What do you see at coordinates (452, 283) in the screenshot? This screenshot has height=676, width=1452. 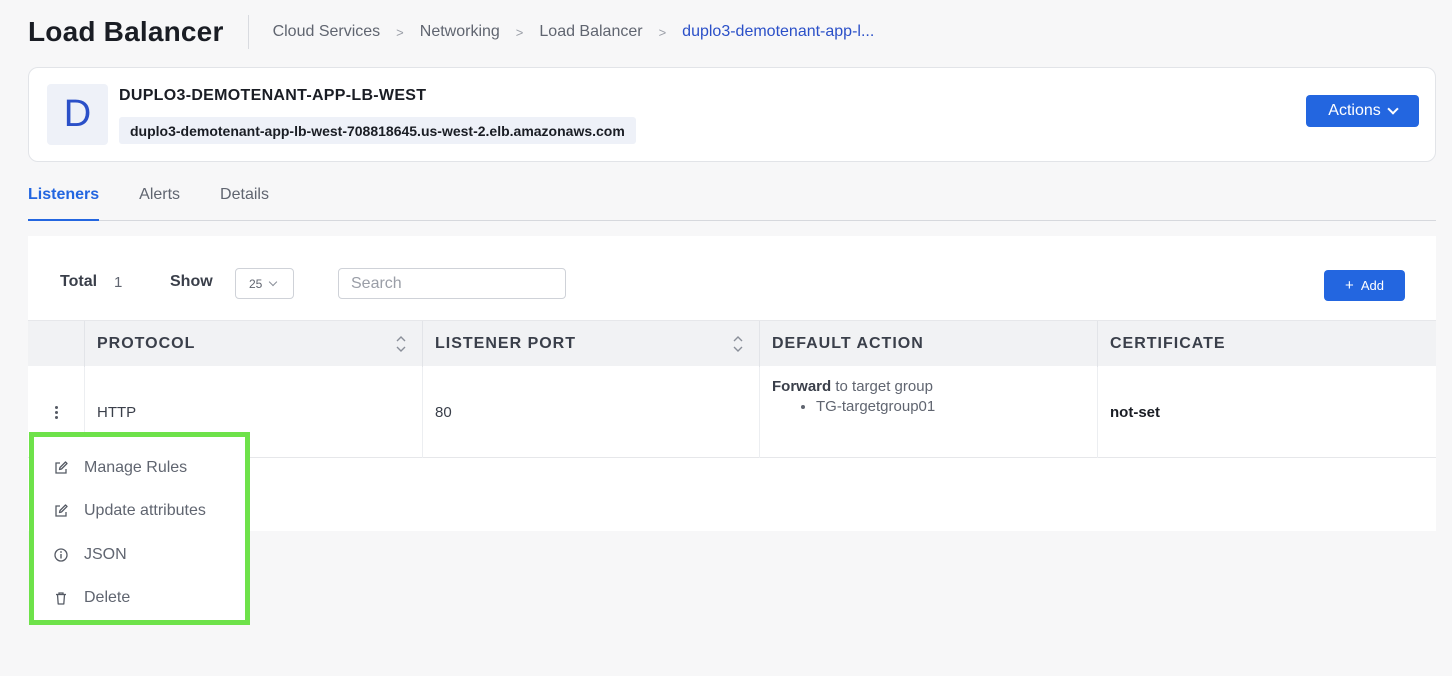 I see `search-input` at bounding box center [452, 283].